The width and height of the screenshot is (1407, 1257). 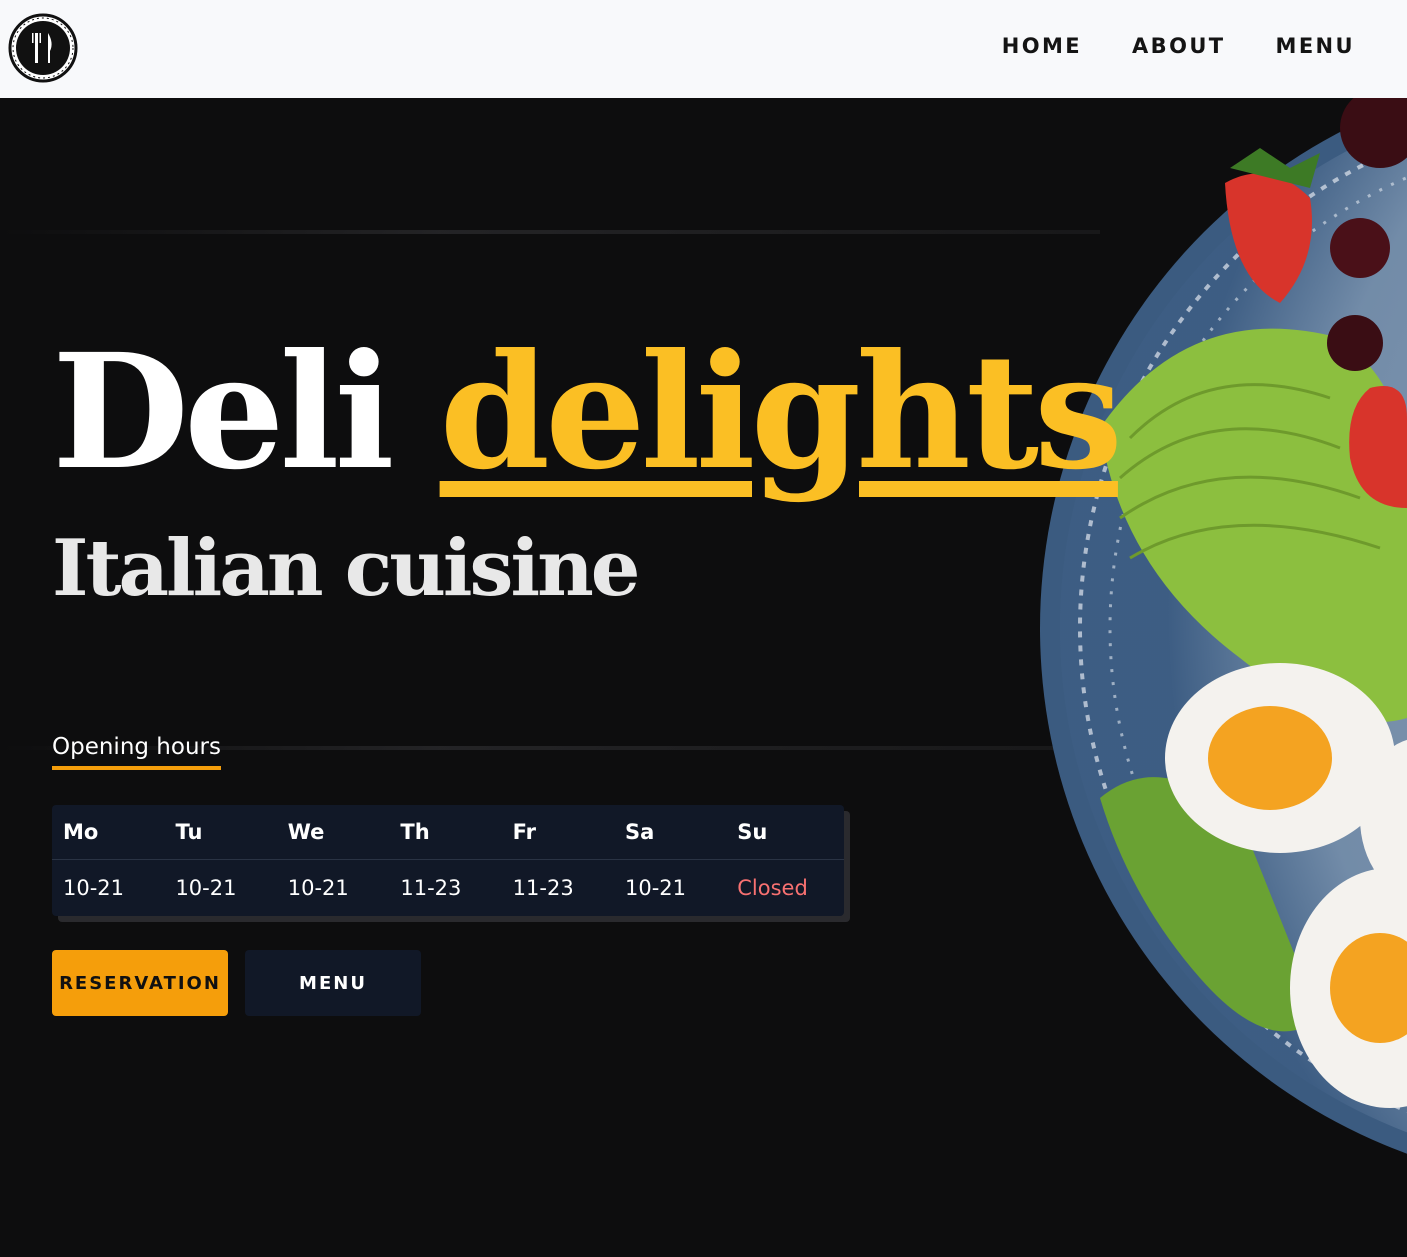 I want to click on time-we: 10-21, so click(x=318, y=888).